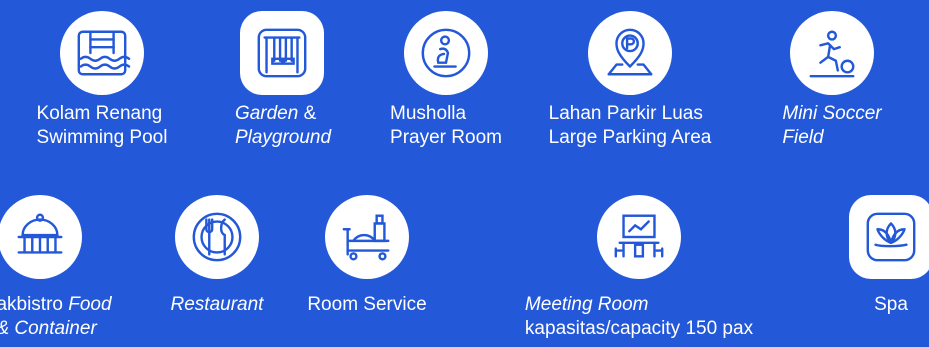 The width and height of the screenshot is (929, 347). What do you see at coordinates (832, 53) in the screenshot?
I see `soccer-player-icon` at bounding box center [832, 53].